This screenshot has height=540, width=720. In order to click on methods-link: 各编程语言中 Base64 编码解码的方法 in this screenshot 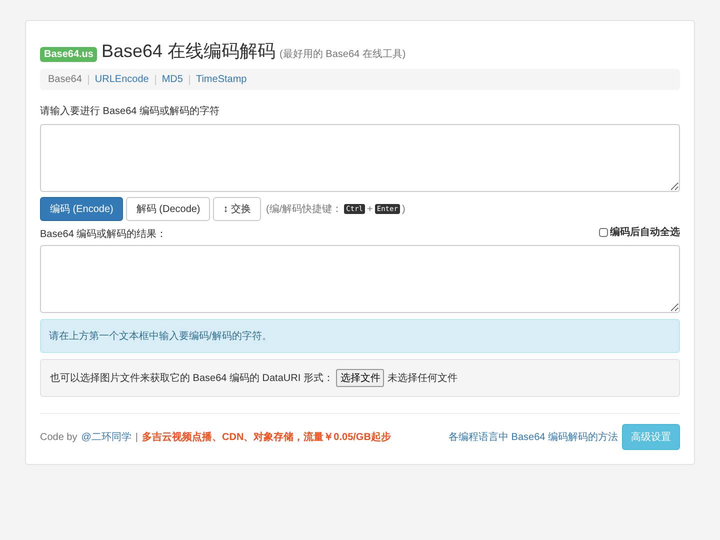, I will do `click(533, 437)`.